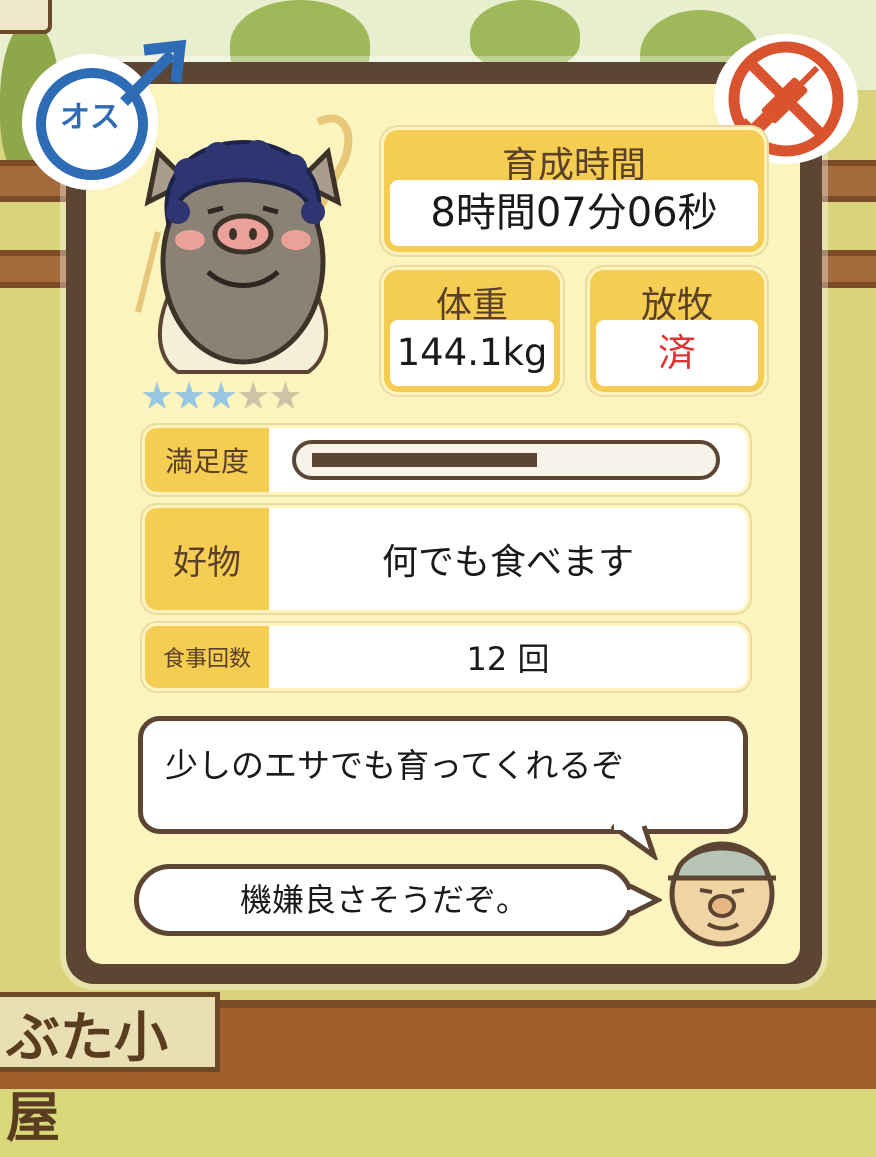 This screenshot has width=876, height=1157. Describe the element at coordinates (207, 559) in the screenshot. I see `favorite-food-label: 好物` at that location.